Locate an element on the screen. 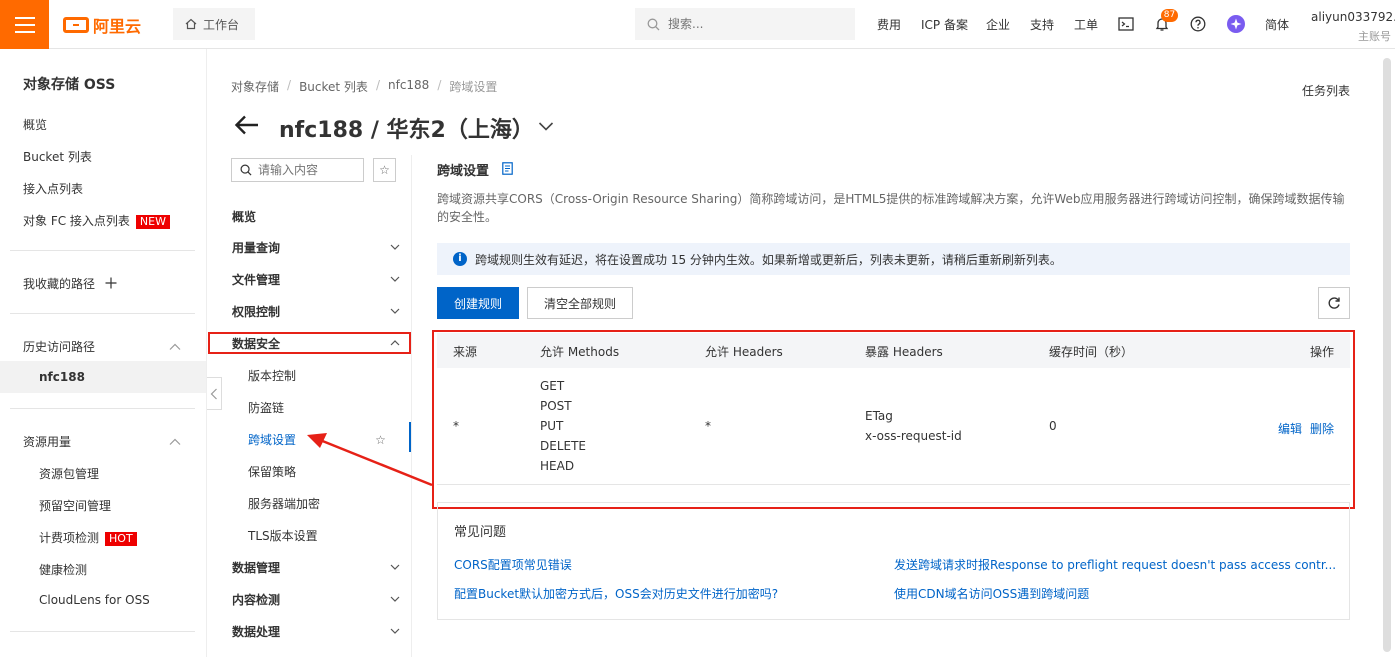  section-title: 跨域设置 is located at coordinates (463, 171).